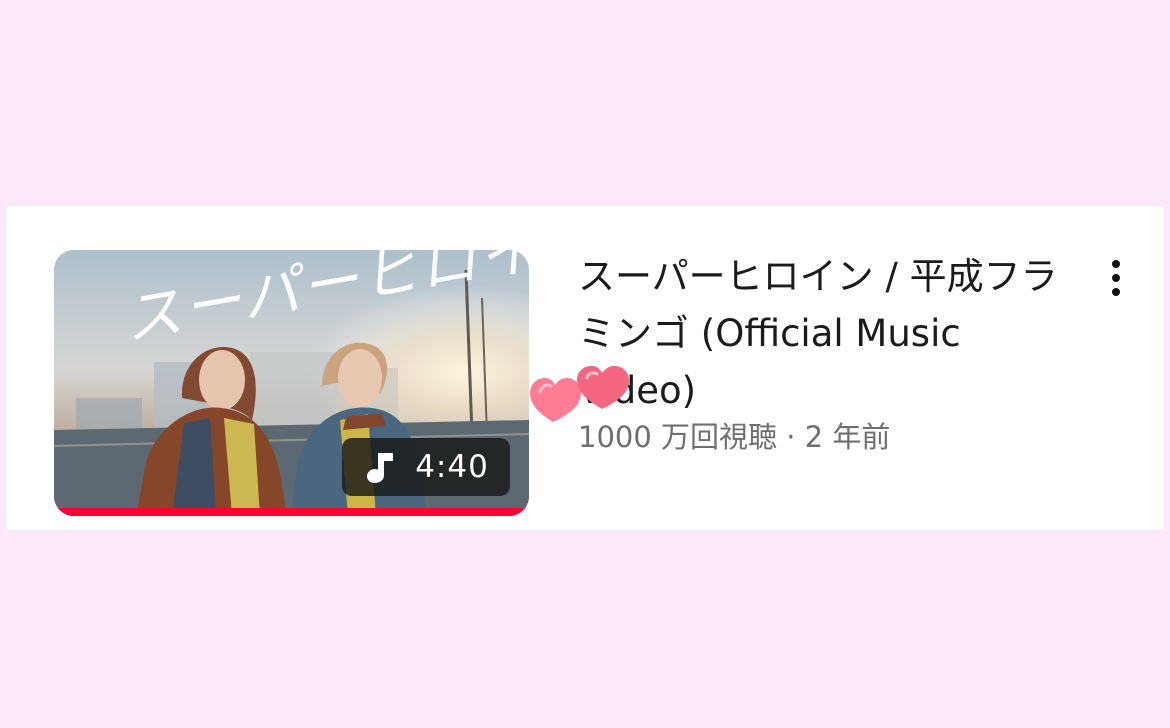 This screenshot has height=728, width=1170. What do you see at coordinates (380, 468) in the screenshot?
I see `music-note-icon` at bounding box center [380, 468].